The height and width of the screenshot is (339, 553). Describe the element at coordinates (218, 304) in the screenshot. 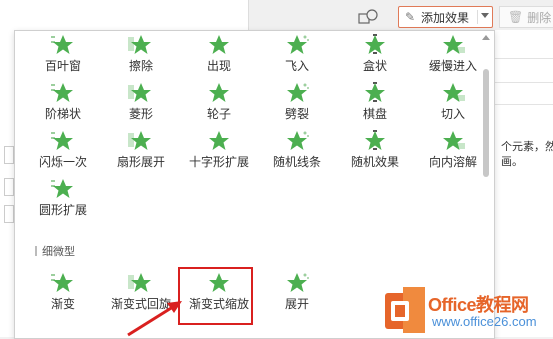

I see `effect-label: 渐变式缩放` at that location.